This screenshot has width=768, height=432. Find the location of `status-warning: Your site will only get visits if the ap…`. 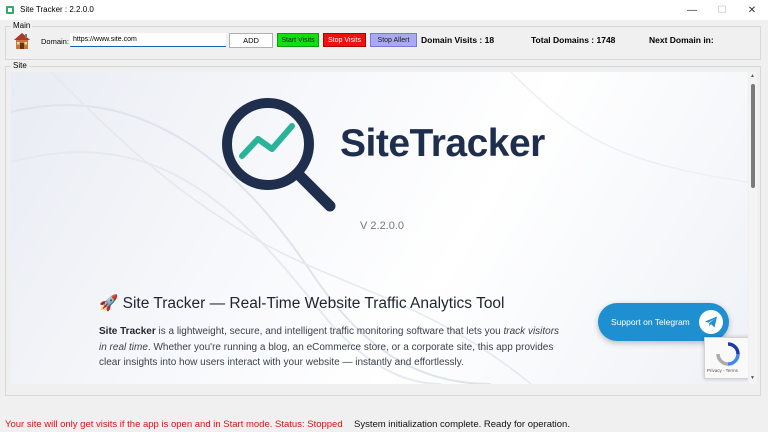

status-warning: Your site will only get visits if the ap… is located at coordinates (174, 424).